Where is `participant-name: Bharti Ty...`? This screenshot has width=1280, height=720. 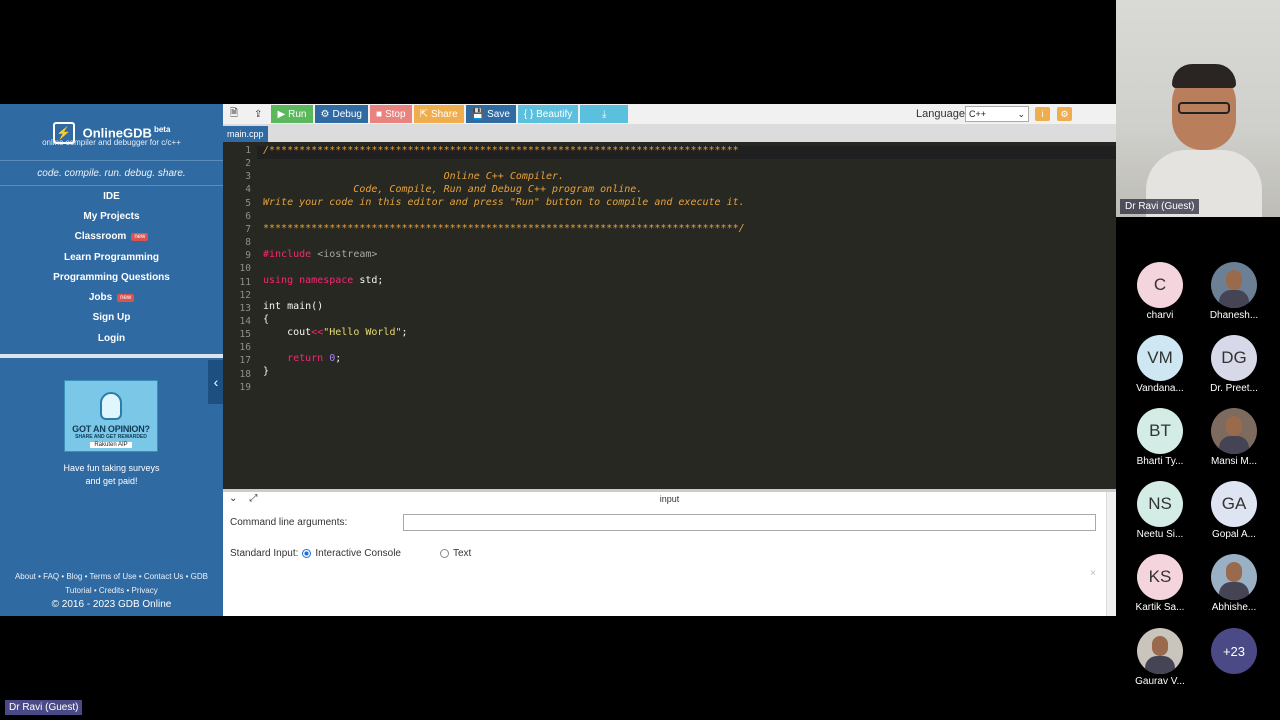 participant-name: Bharti Ty... is located at coordinates (1160, 461).